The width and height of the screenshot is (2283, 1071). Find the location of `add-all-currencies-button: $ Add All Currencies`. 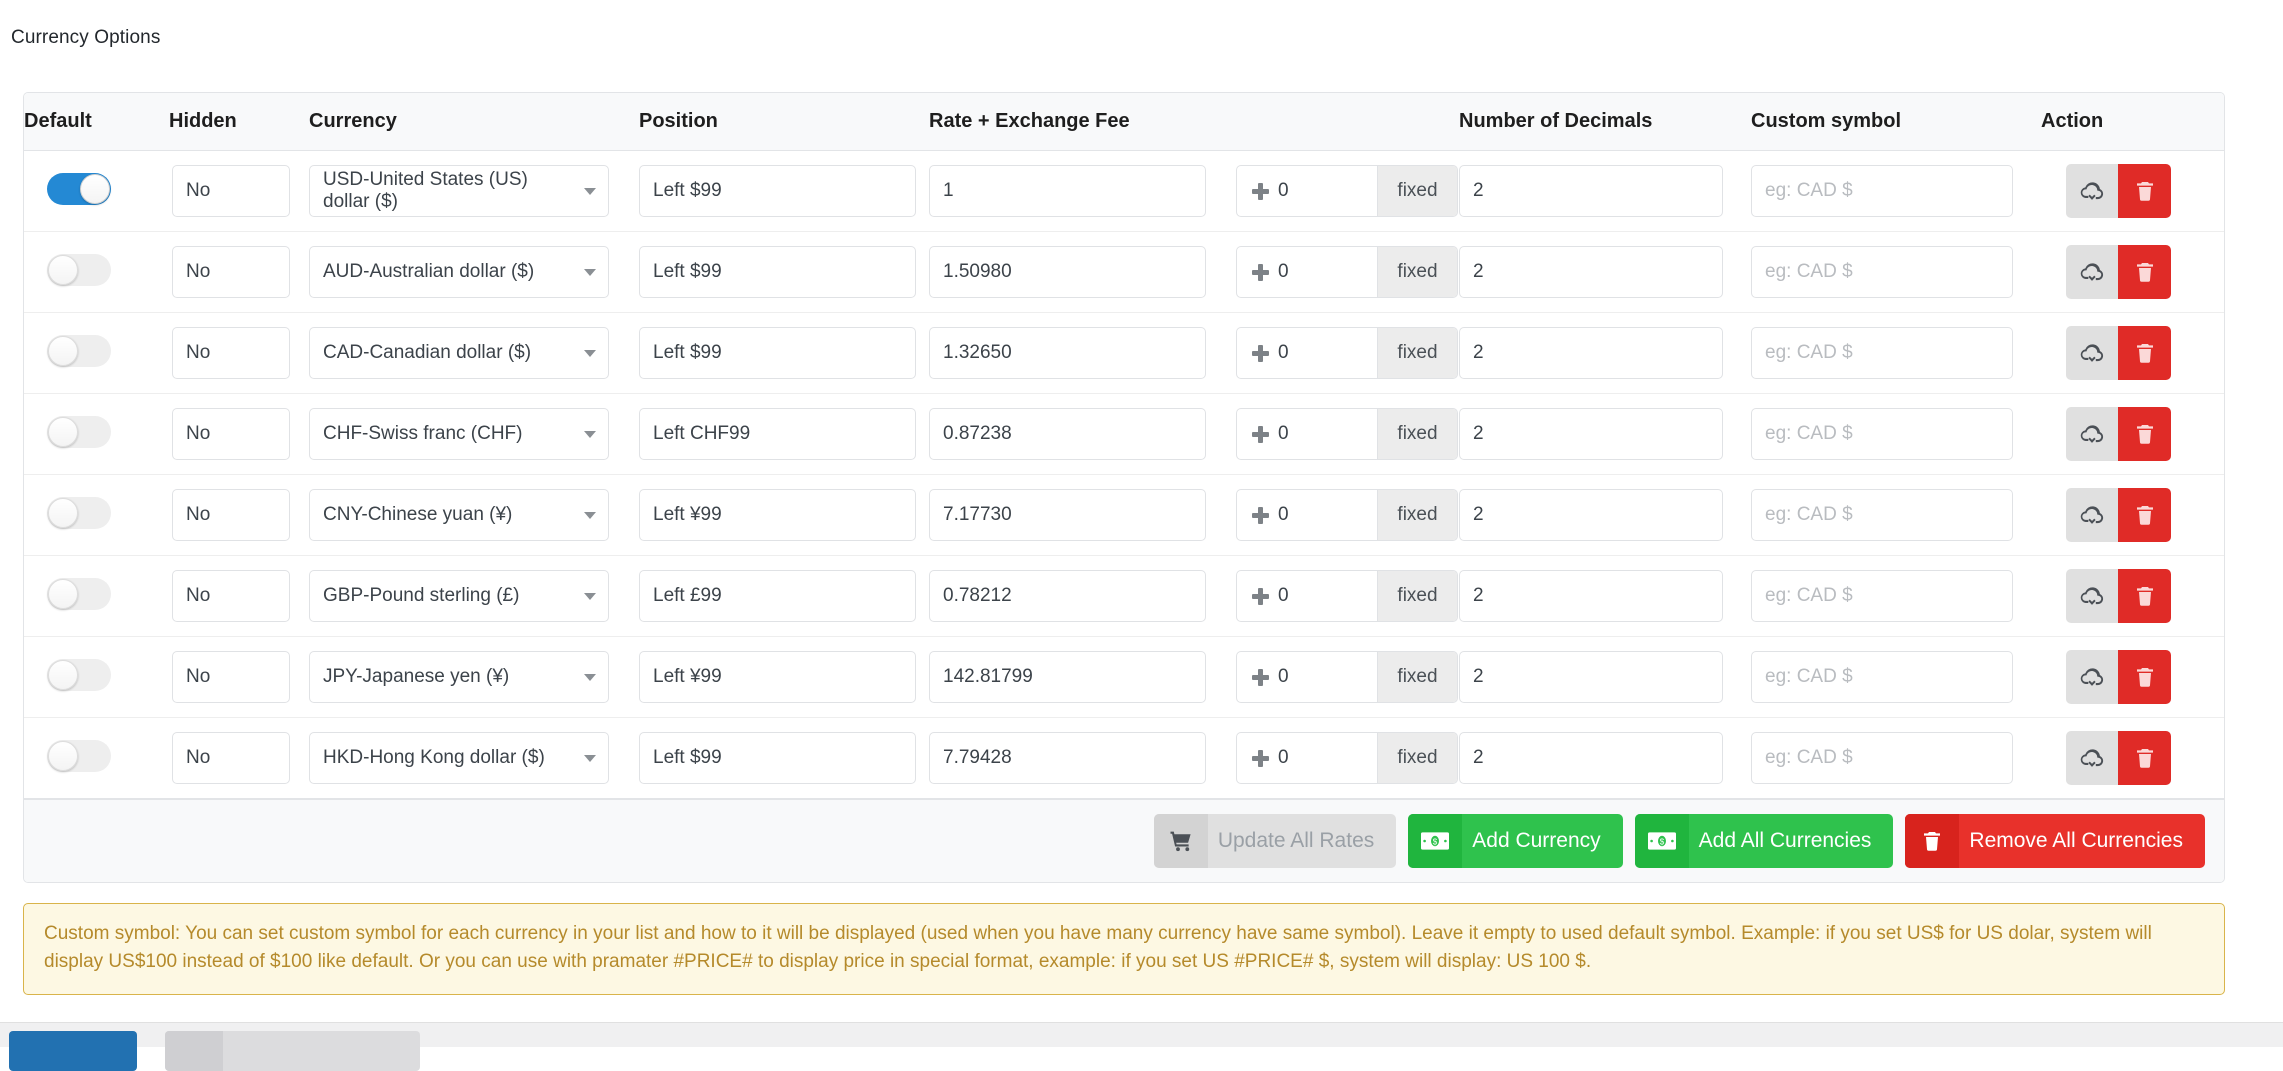

add-all-currencies-button: $ Add All Currencies is located at coordinates (1764, 841).